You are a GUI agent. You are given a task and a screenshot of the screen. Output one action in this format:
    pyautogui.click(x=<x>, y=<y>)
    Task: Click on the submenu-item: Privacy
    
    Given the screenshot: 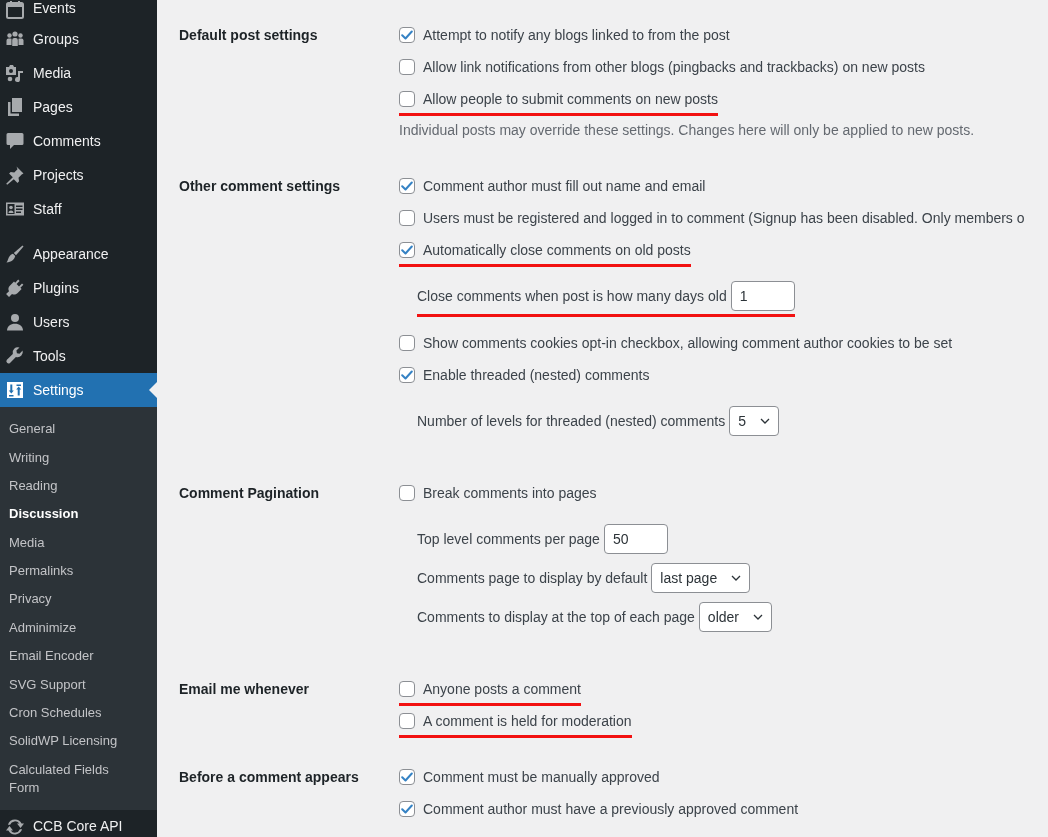 What is the action you would take?
    pyautogui.click(x=78, y=599)
    